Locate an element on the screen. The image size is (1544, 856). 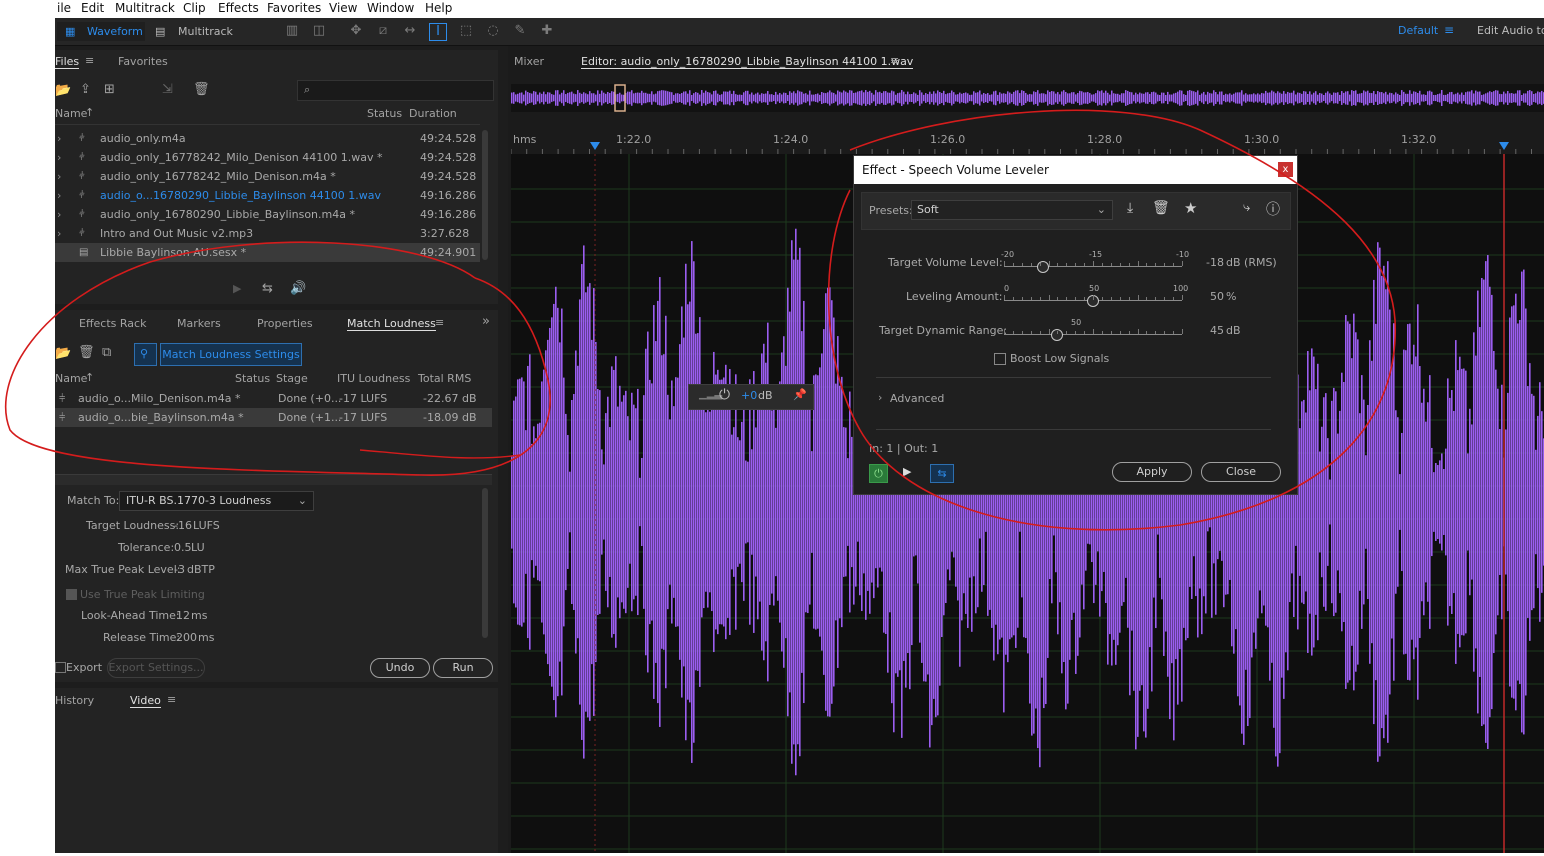
favorite-star-icon: ★ is located at coordinates (1190, 208).